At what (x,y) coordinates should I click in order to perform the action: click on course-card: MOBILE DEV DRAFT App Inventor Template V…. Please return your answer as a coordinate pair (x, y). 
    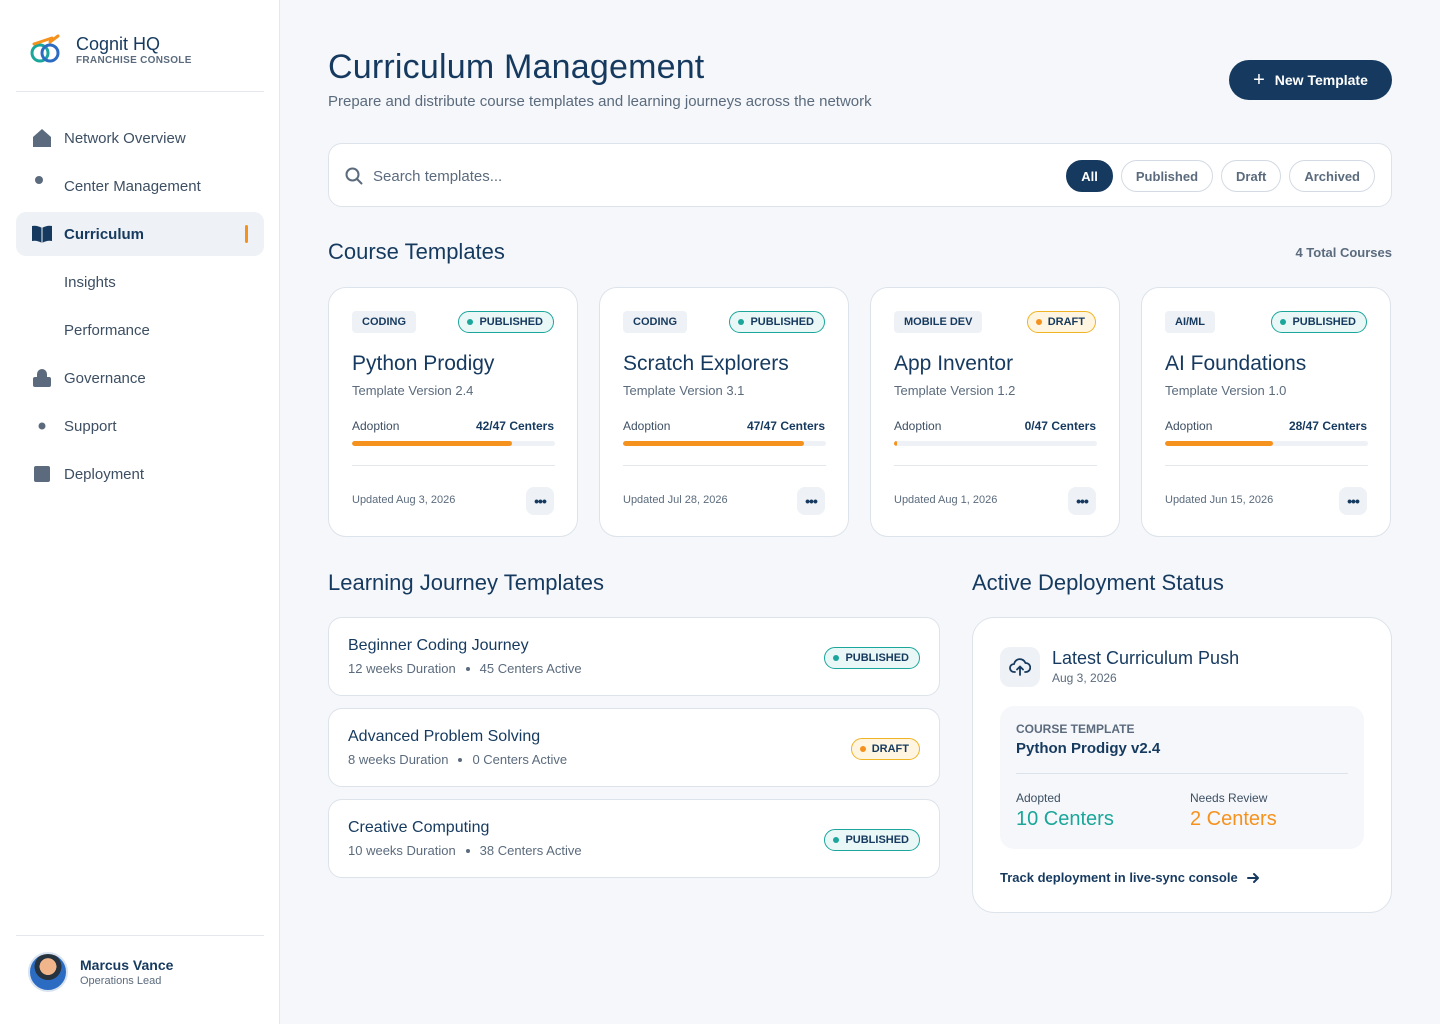
    Looking at the image, I should click on (995, 412).